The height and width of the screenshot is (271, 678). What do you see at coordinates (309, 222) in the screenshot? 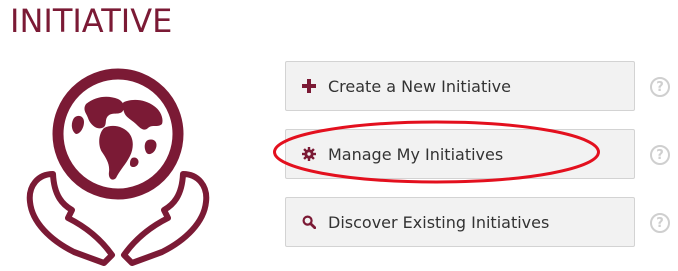
I see `search-icon` at bounding box center [309, 222].